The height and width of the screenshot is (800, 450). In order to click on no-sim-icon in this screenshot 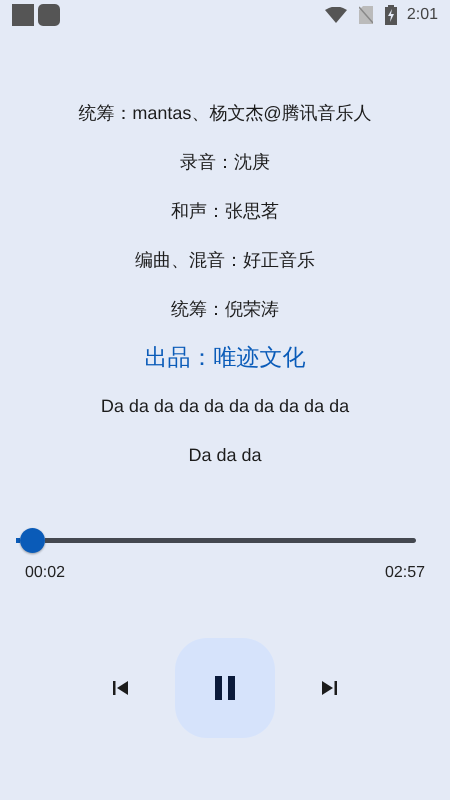, I will do `click(365, 15)`.